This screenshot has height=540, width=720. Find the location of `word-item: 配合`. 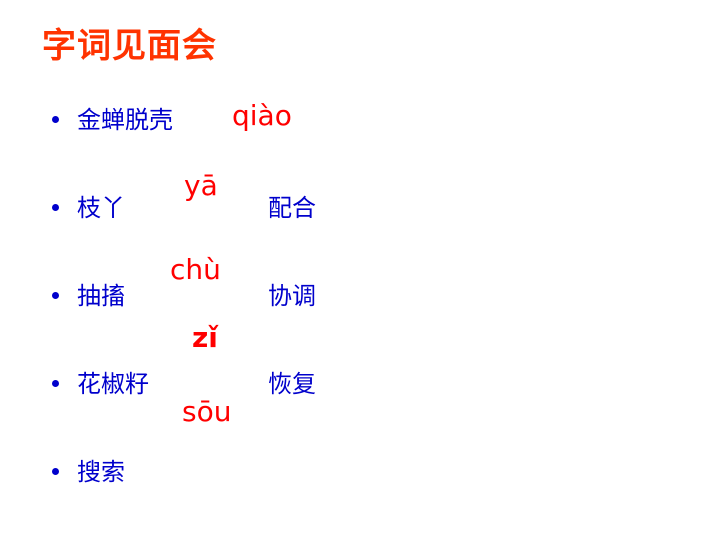

word-item: 配合 is located at coordinates (292, 208).